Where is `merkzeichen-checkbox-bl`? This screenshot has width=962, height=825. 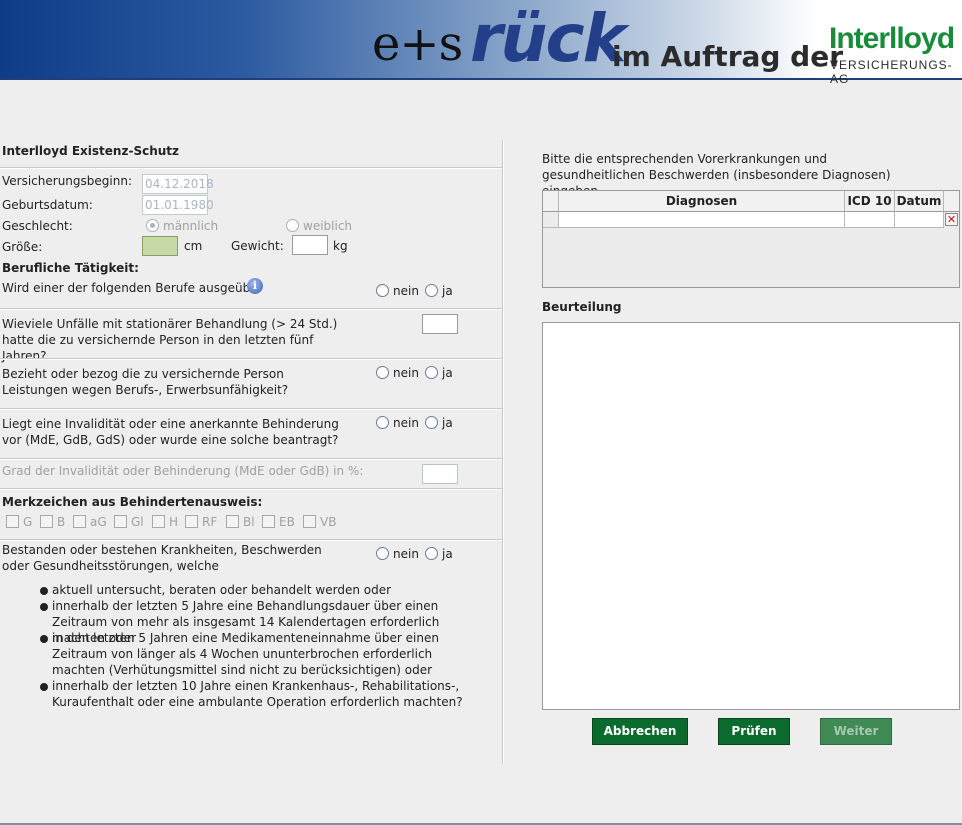
merkzeichen-checkbox-bl is located at coordinates (232, 521).